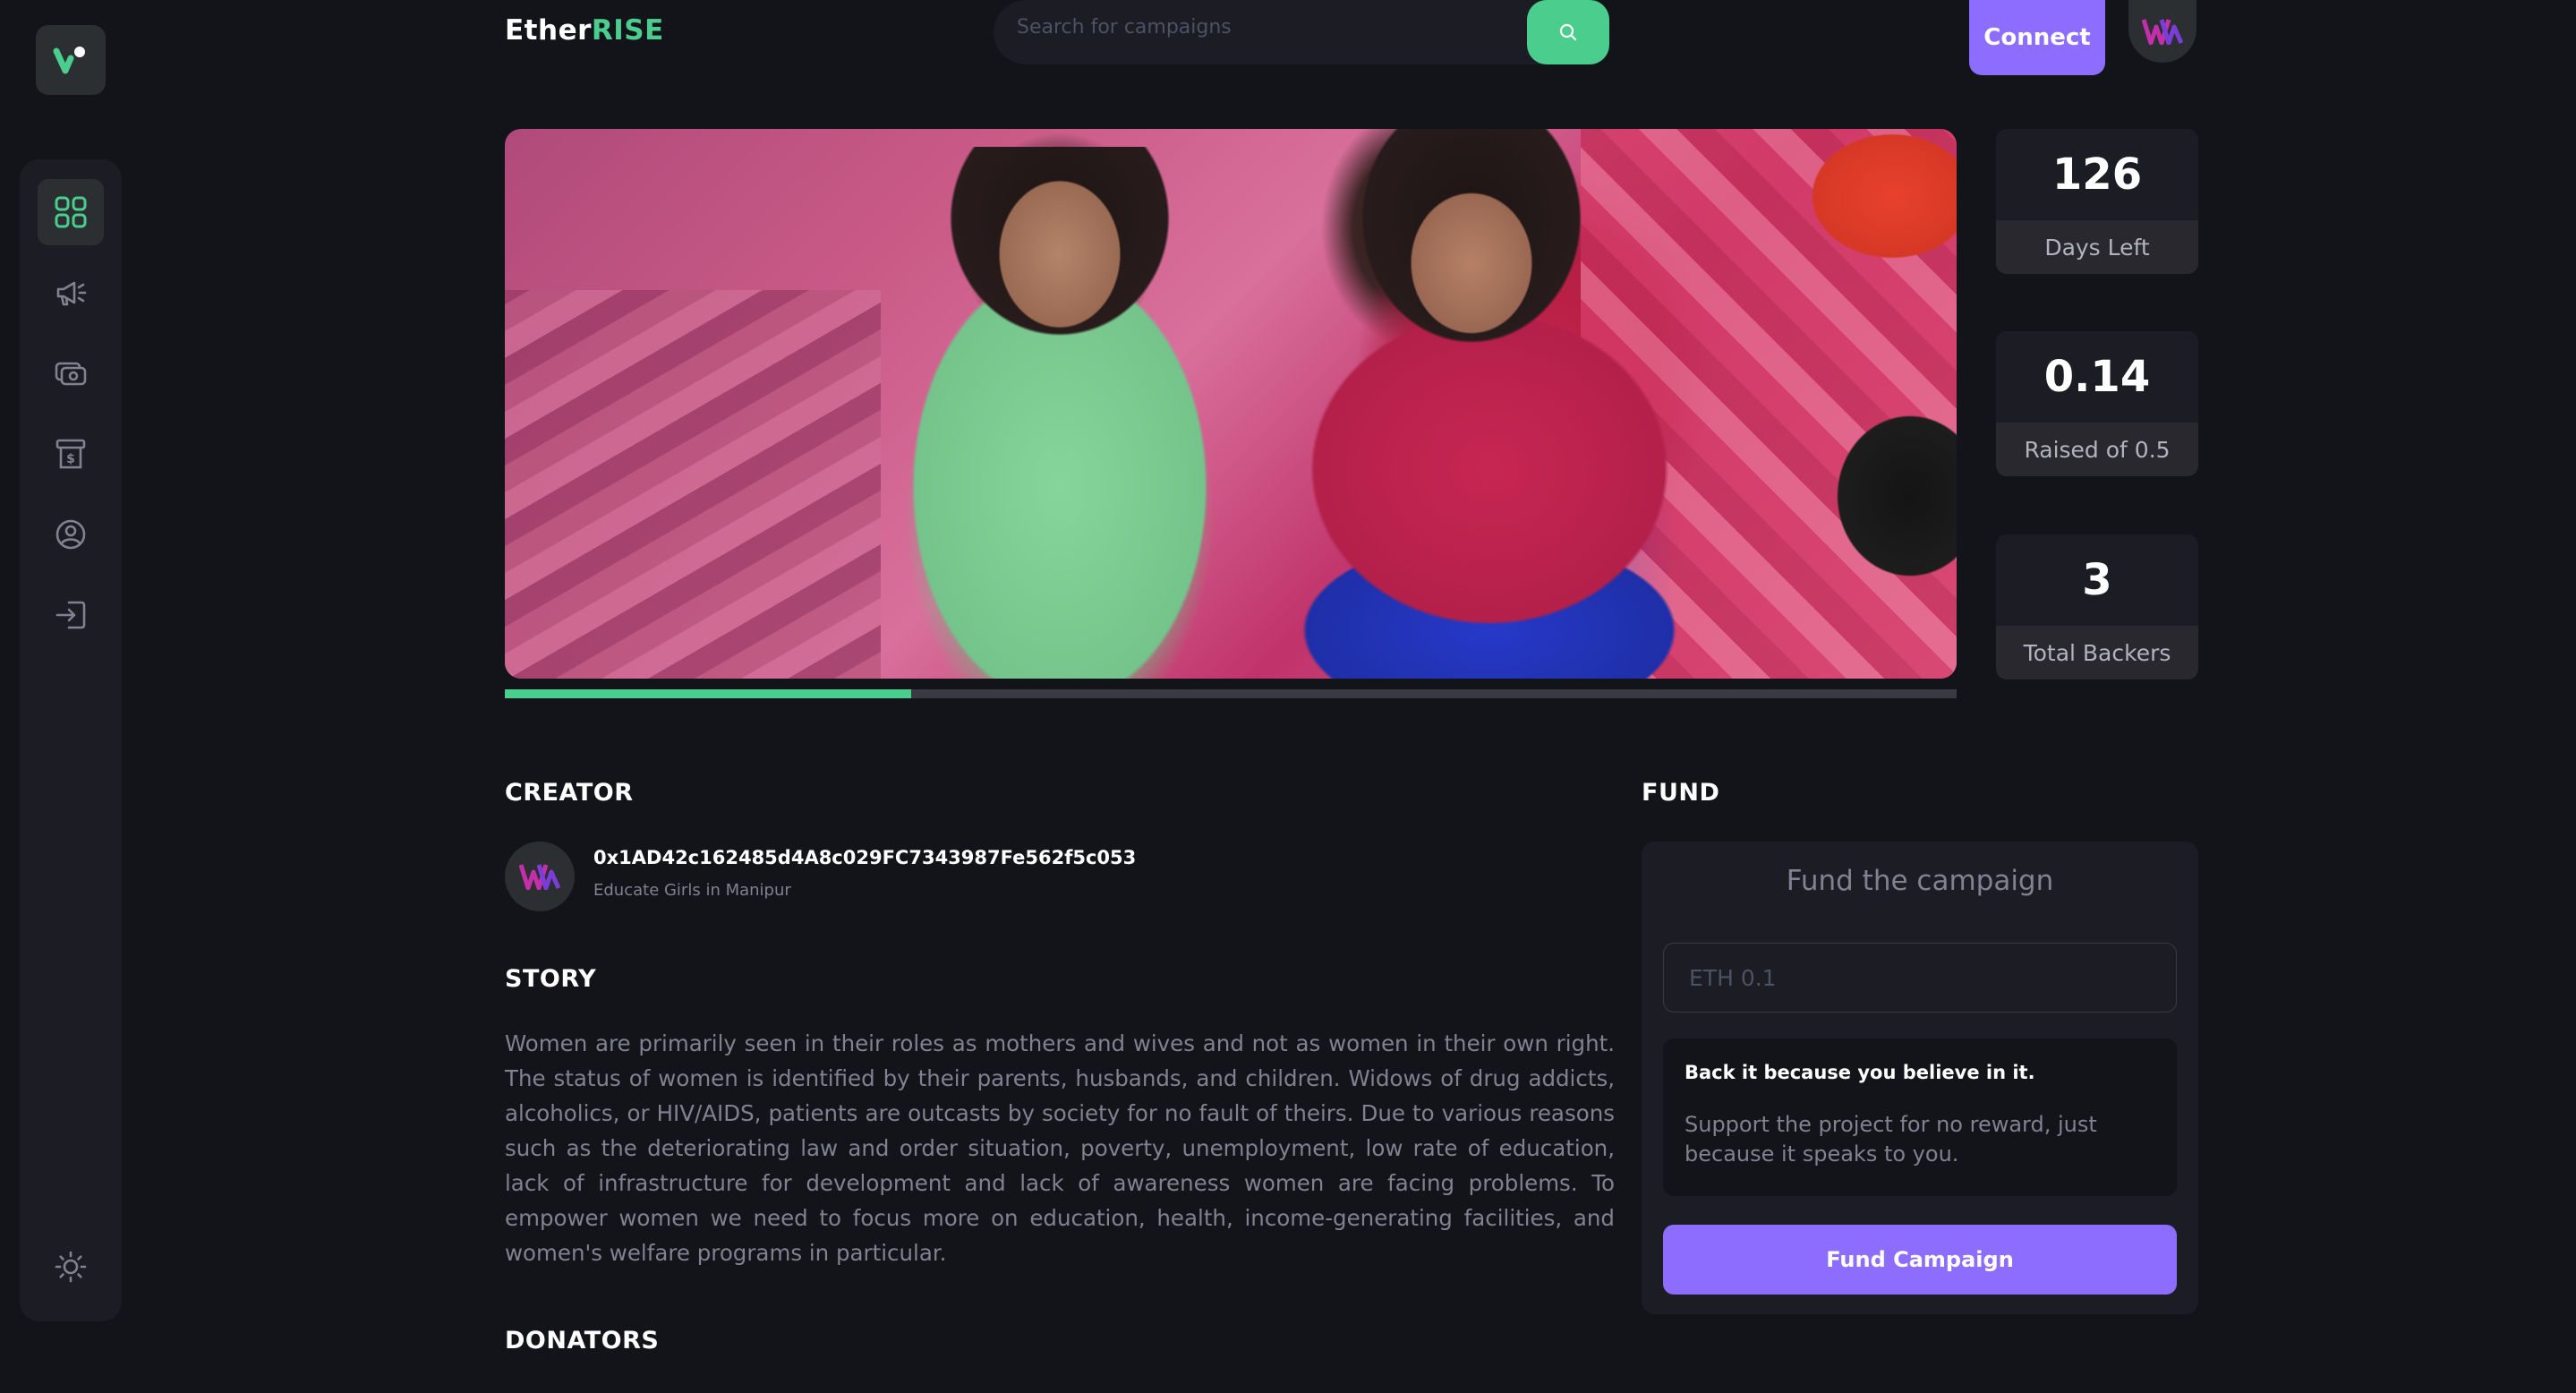  I want to click on search-input, so click(1267, 27).